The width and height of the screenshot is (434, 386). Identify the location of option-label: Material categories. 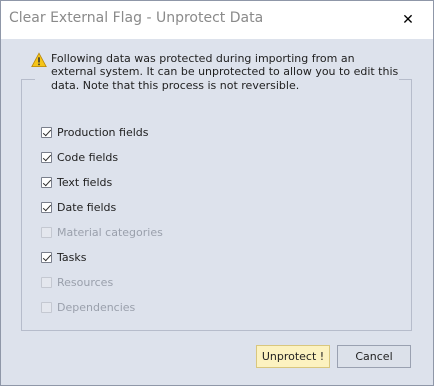
(110, 232).